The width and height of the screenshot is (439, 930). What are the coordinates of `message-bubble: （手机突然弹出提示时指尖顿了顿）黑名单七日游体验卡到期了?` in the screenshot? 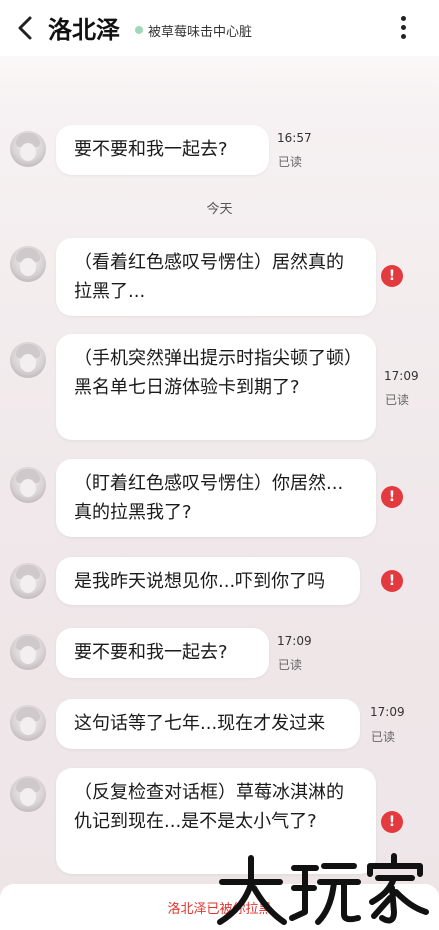 It's located at (216, 387).